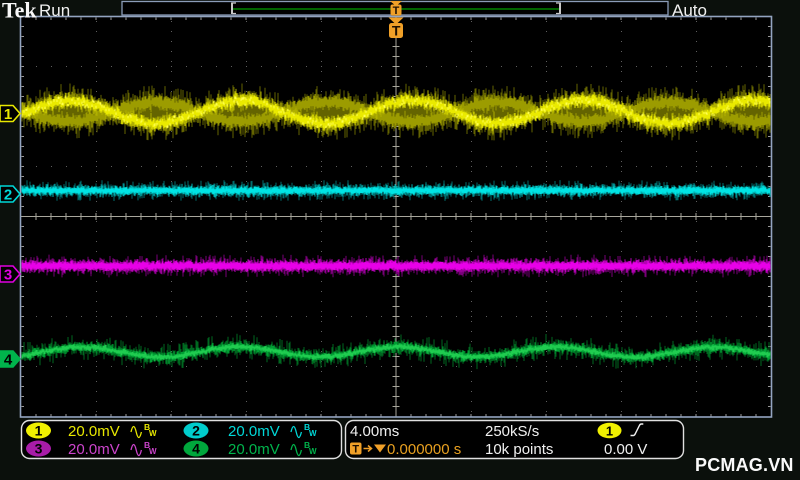 The width and height of the screenshot is (800, 480). Describe the element at coordinates (512, 431) in the screenshot. I see `svg-text: 250kS/s` at that location.